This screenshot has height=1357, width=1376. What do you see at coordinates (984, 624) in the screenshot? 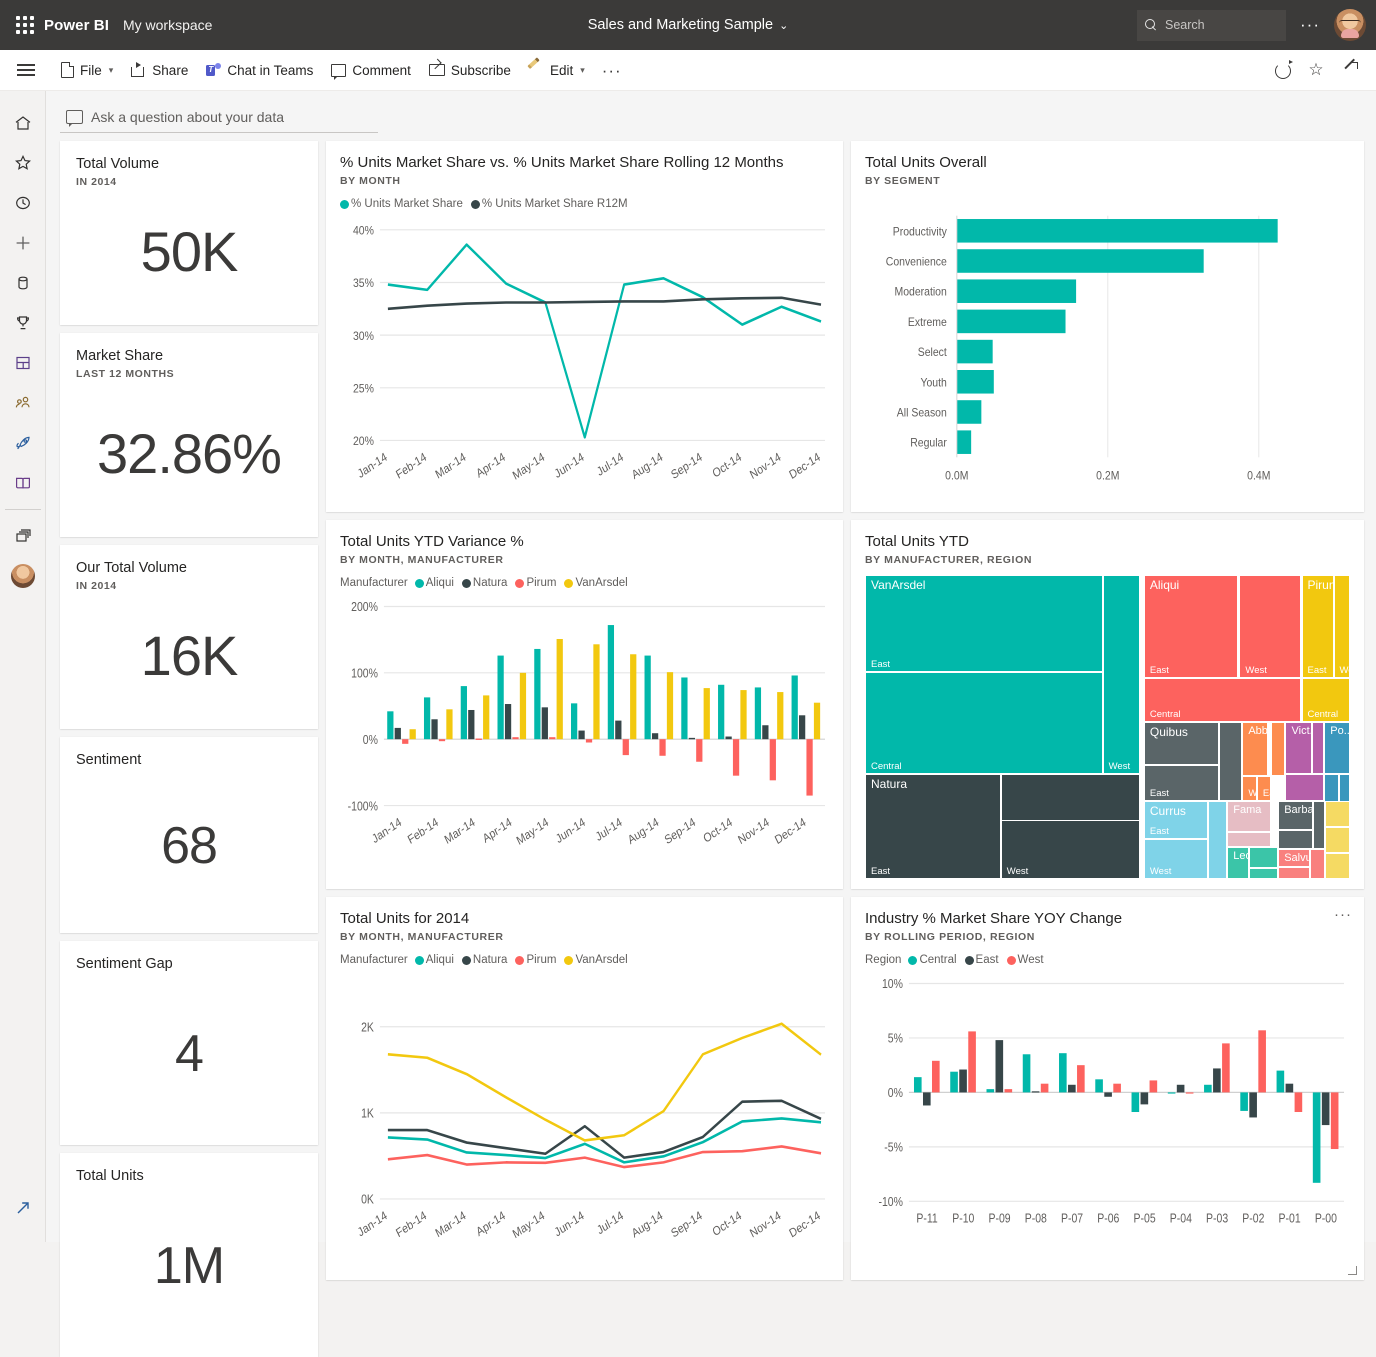
I see `treemap-cell: VanArsdel East` at bounding box center [984, 624].